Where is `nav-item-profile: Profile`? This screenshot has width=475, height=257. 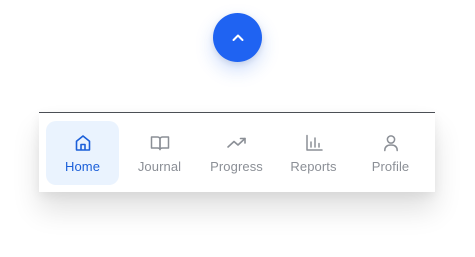 nav-item-profile: Profile is located at coordinates (390, 153).